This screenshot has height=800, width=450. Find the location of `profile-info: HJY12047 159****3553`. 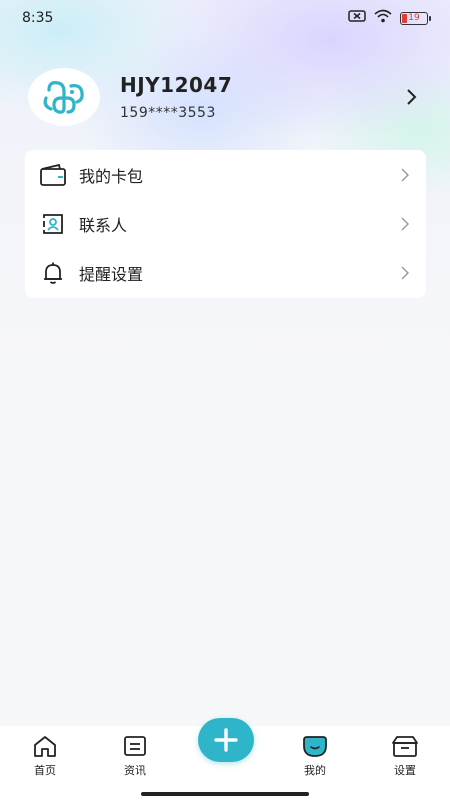

profile-info: HJY12047 159****3553 is located at coordinates (261, 97).